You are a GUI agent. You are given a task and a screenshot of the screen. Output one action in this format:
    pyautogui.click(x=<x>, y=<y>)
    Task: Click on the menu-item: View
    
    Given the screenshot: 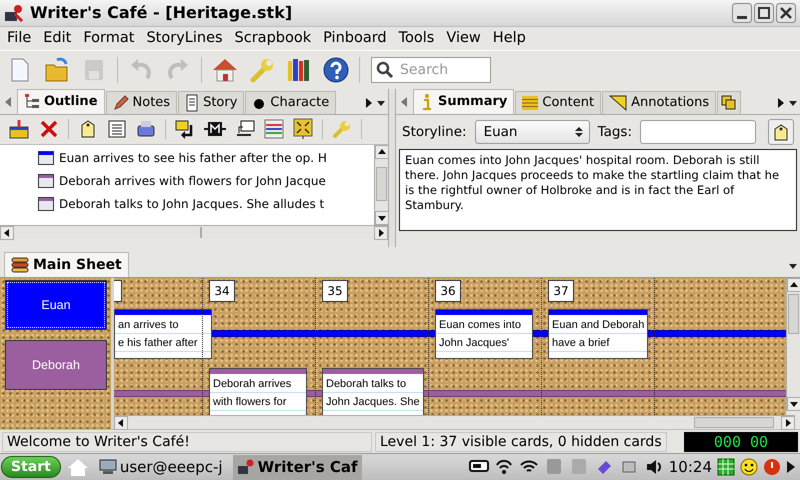 What is the action you would take?
    pyautogui.click(x=463, y=38)
    